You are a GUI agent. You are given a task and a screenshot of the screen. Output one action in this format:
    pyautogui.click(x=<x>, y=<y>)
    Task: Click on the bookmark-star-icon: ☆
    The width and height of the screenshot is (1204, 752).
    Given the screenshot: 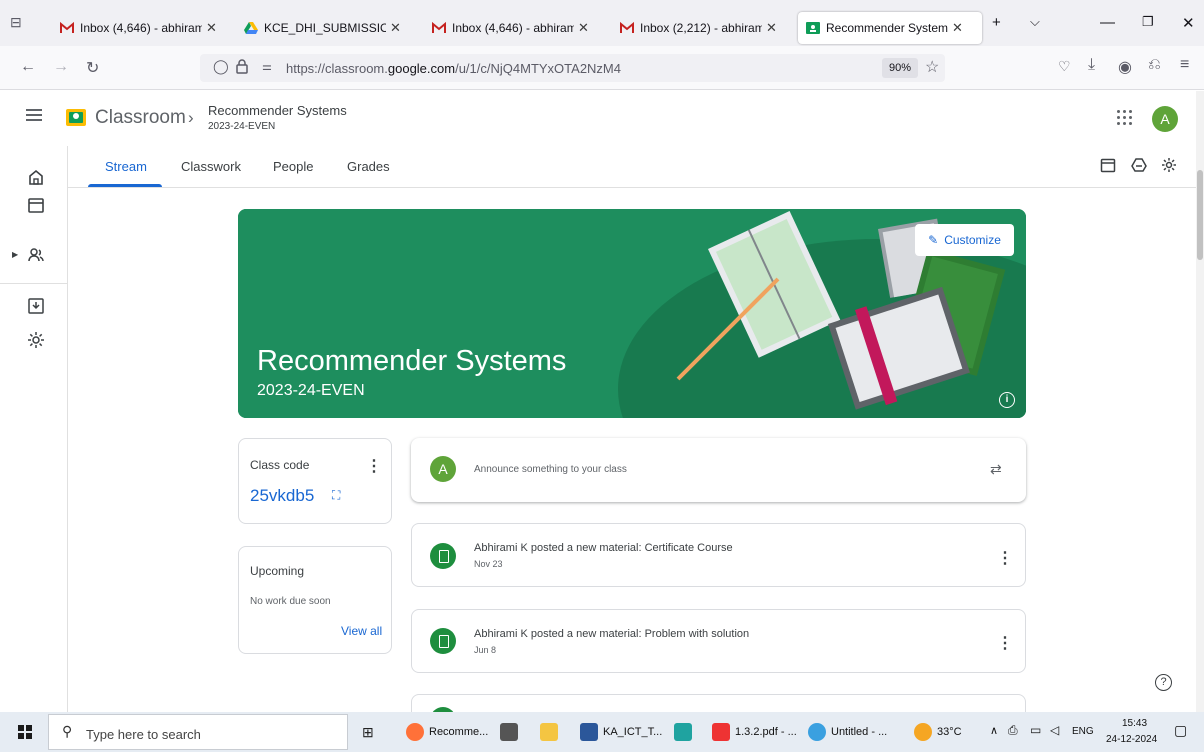 What is the action you would take?
    pyautogui.click(x=932, y=67)
    